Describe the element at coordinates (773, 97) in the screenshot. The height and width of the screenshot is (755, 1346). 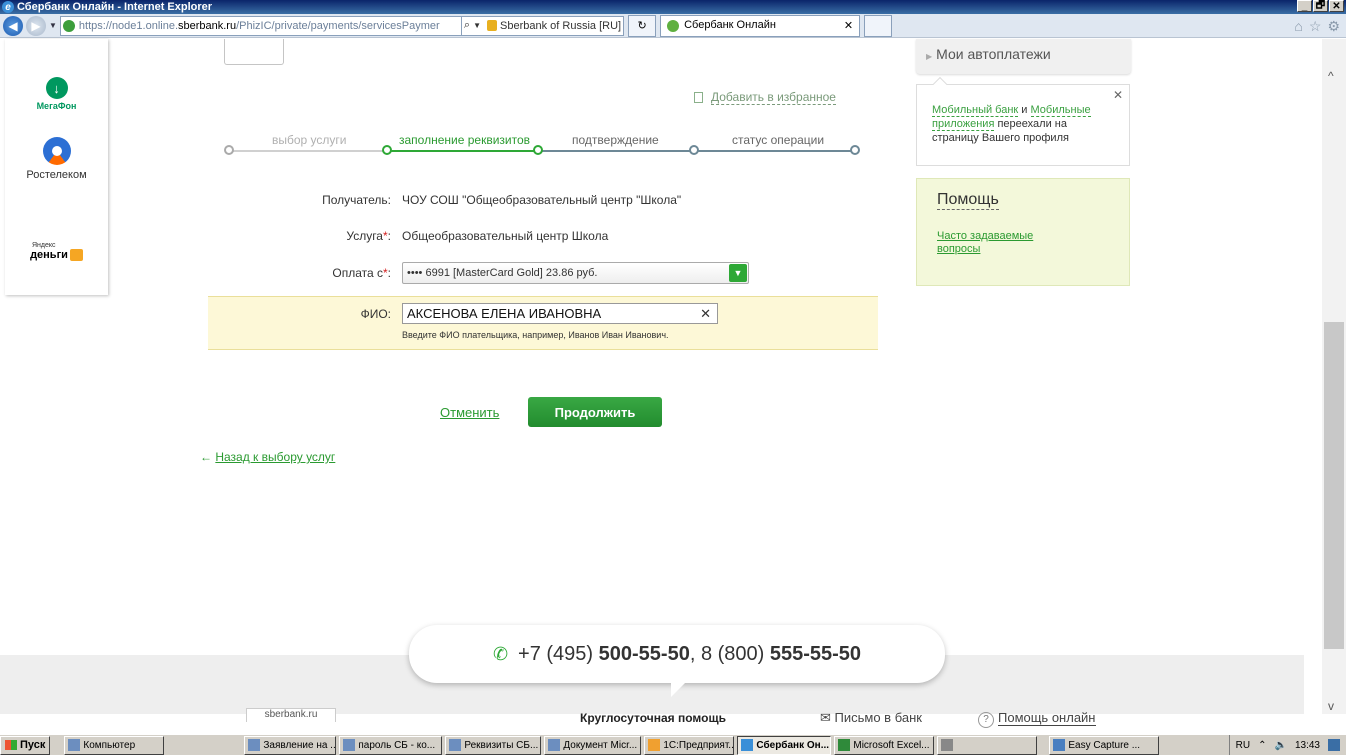
I see `favorites-link: Добавить в избранное` at that location.